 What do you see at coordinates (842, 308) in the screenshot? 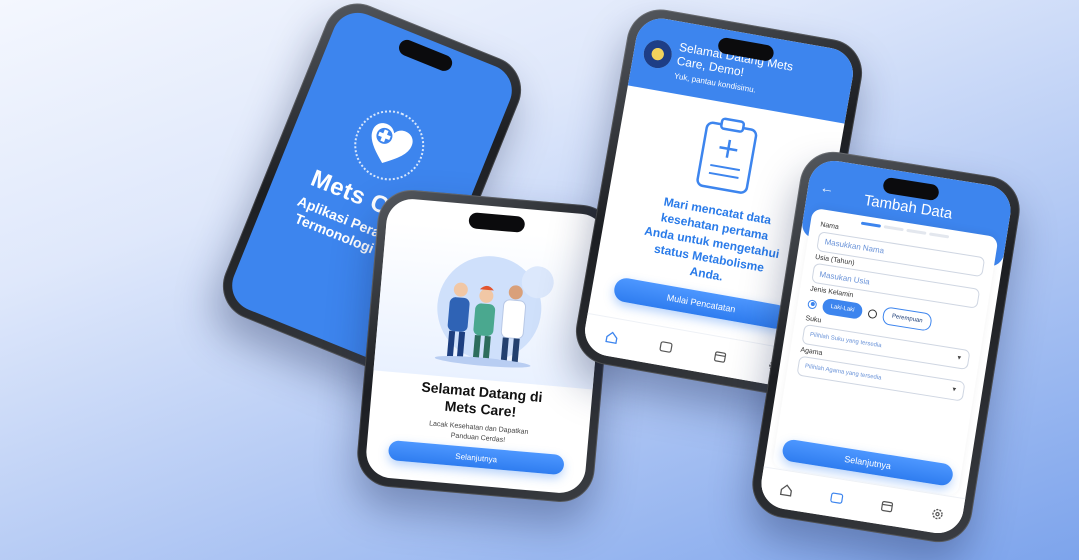
I see `male-option: Laki-Laki` at bounding box center [842, 308].